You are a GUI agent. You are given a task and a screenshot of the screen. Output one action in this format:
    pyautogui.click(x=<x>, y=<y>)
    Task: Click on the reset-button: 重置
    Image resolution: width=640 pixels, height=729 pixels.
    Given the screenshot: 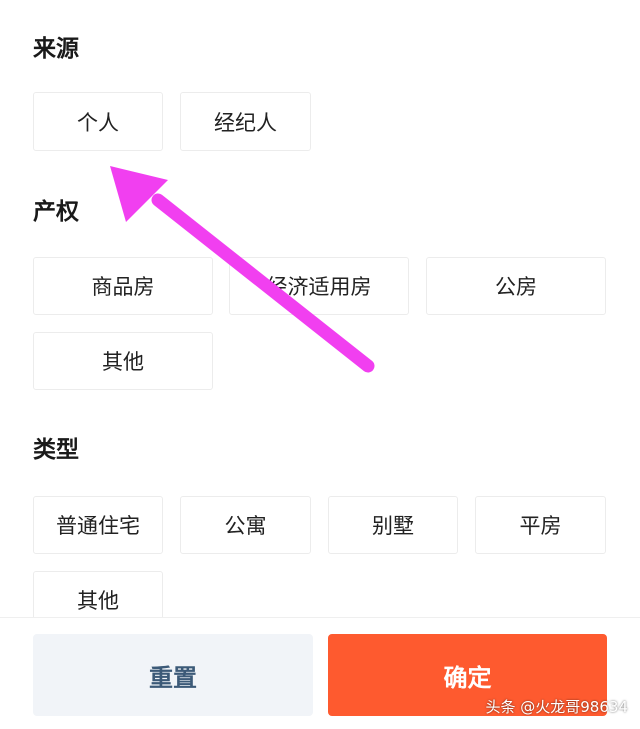 What is the action you would take?
    pyautogui.click(x=173, y=675)
    